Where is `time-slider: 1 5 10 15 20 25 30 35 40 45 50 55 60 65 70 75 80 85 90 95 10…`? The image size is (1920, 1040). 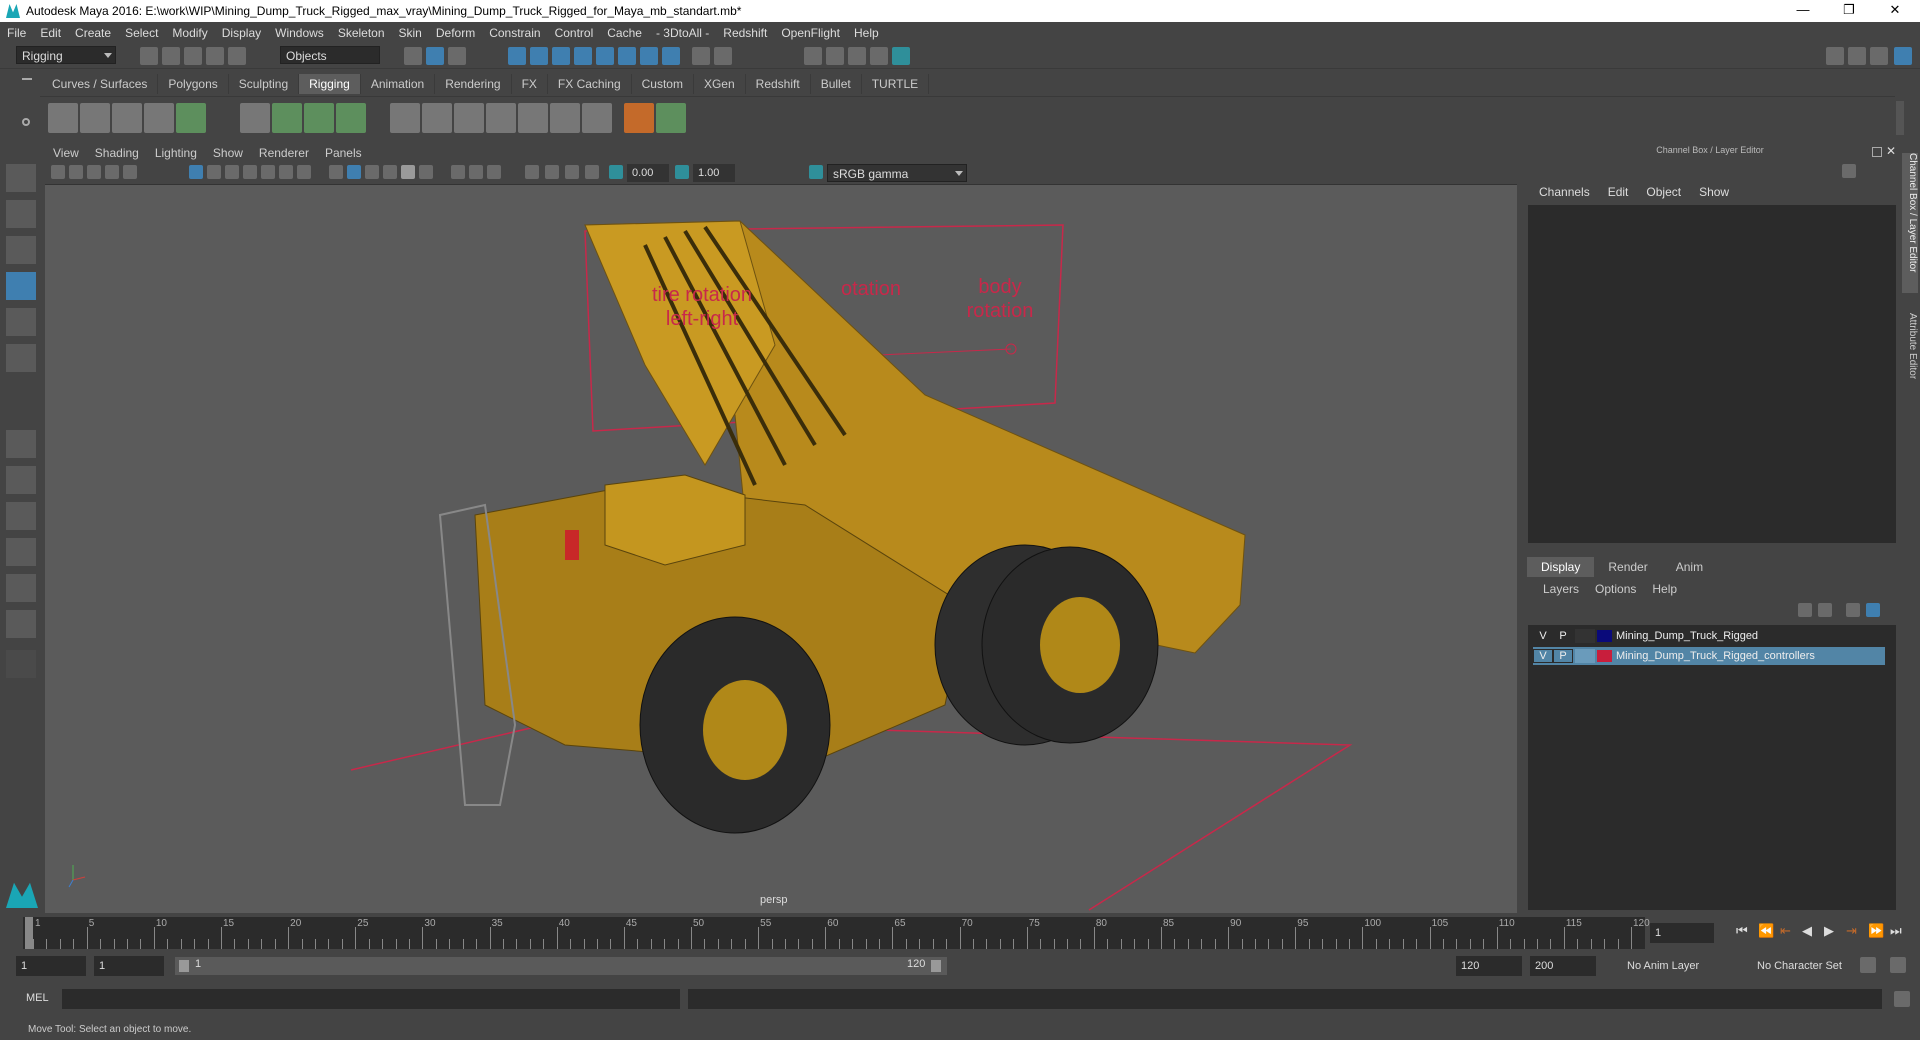 time-slider: 1 5 10 15 20 25 30 35 40 45 50 55 60 65 70 75 80 85 90 95 10… is located at coordinates (836, 933).